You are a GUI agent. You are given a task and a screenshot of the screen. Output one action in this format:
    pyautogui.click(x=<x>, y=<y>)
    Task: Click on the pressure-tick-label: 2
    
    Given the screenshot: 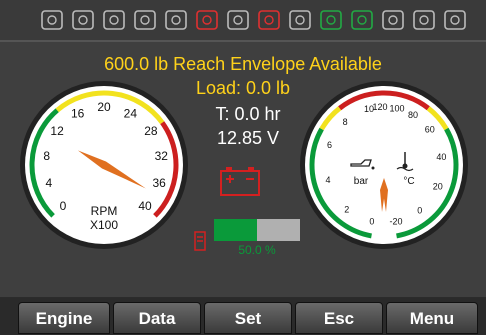 What is the action you would take?
    pyautogui.click(x=346, y=209)
    